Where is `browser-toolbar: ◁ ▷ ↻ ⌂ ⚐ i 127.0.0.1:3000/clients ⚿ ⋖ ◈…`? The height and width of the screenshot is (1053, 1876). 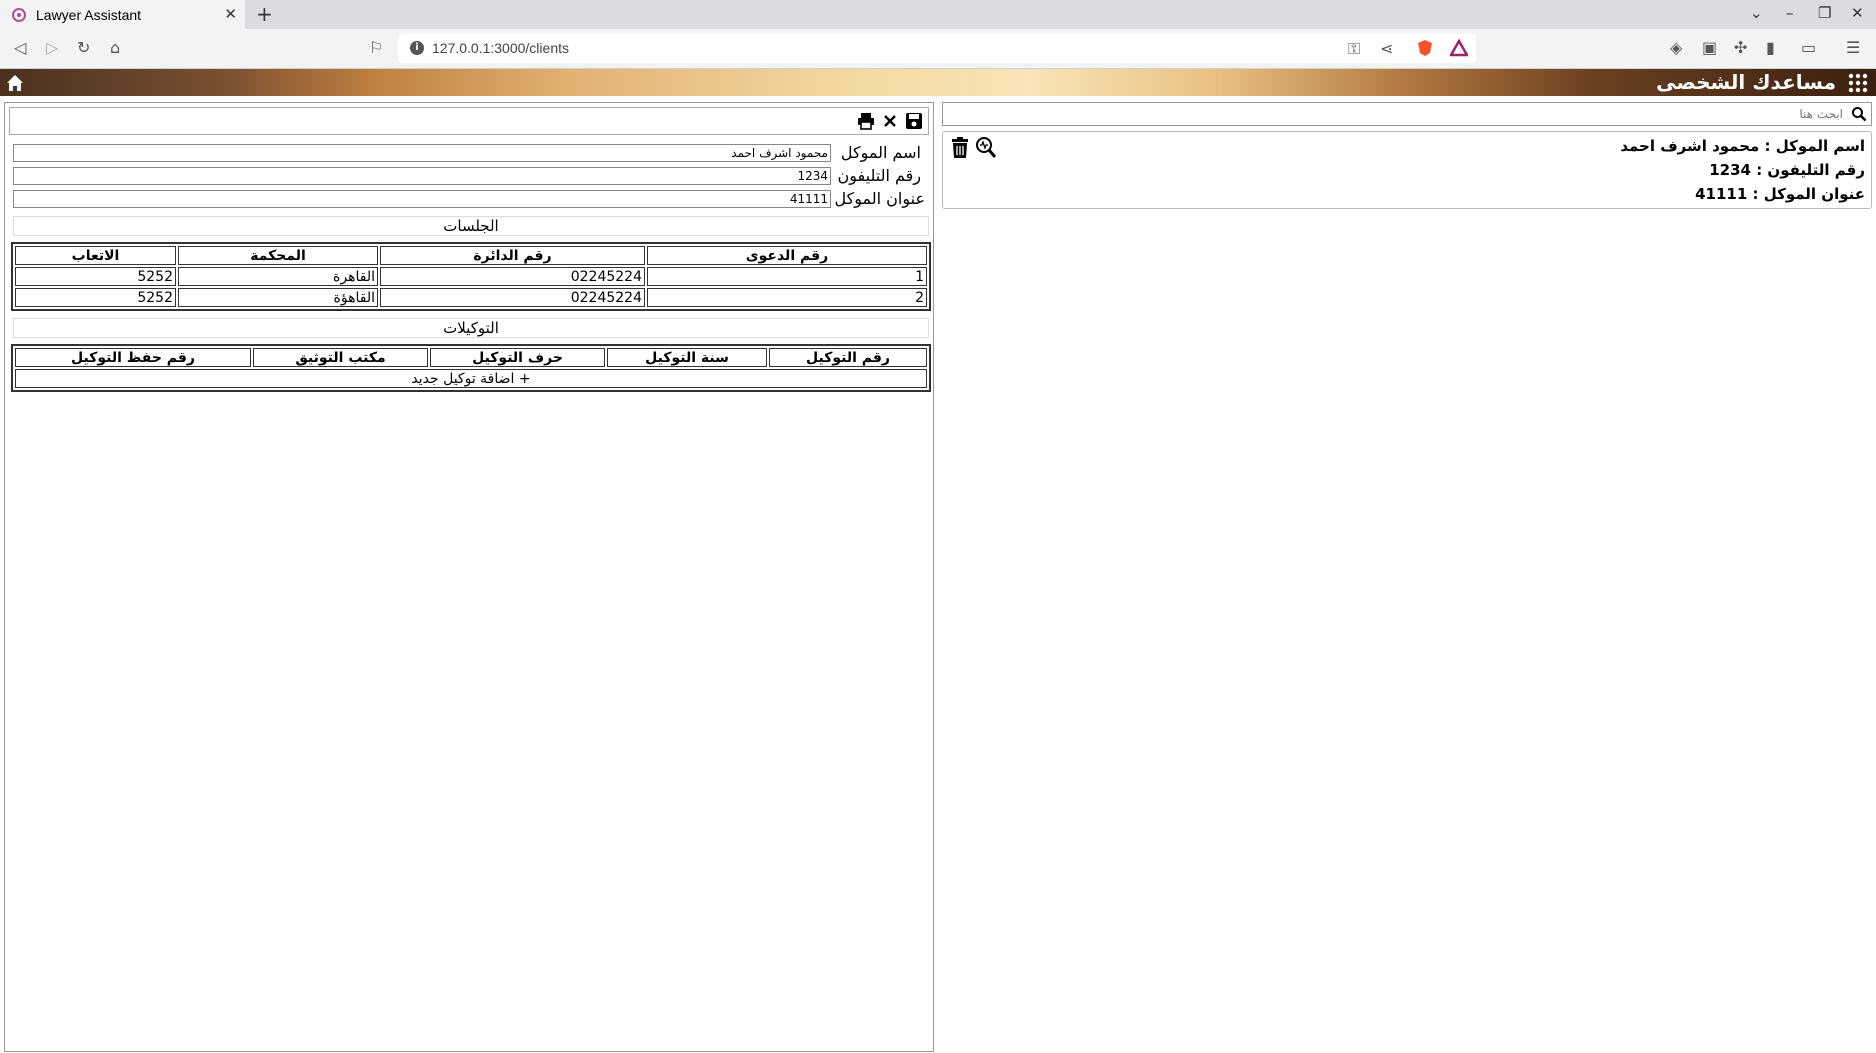
browser-toolbar: ◁ ▷ ↻ ⌂ ⚐ i 127.0.0.1:3000/clients ⚿ ⋖ ◈… is located at coordinates (938, 49).